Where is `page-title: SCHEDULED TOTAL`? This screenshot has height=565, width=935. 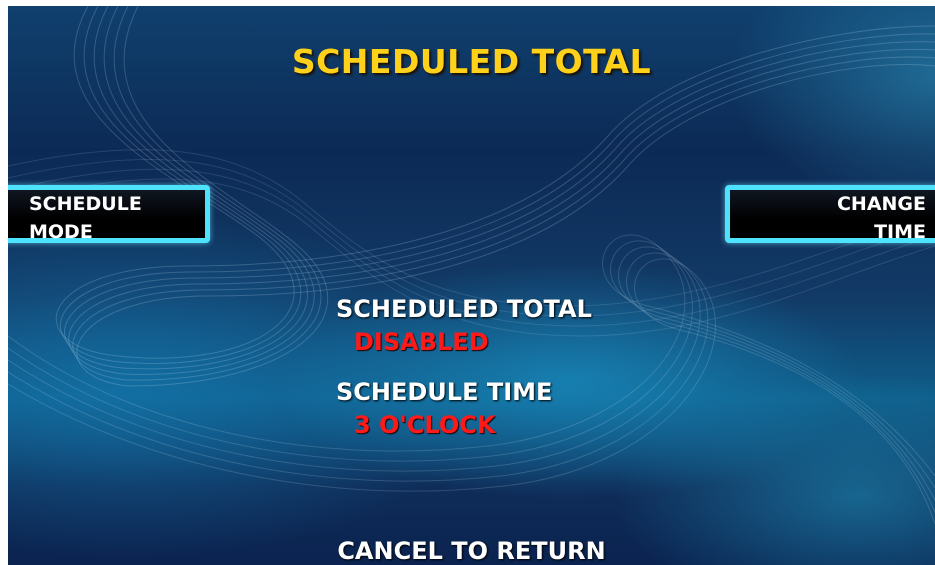
page-title: SCHEDULED TOTAL is located at coordinates (471, 61).